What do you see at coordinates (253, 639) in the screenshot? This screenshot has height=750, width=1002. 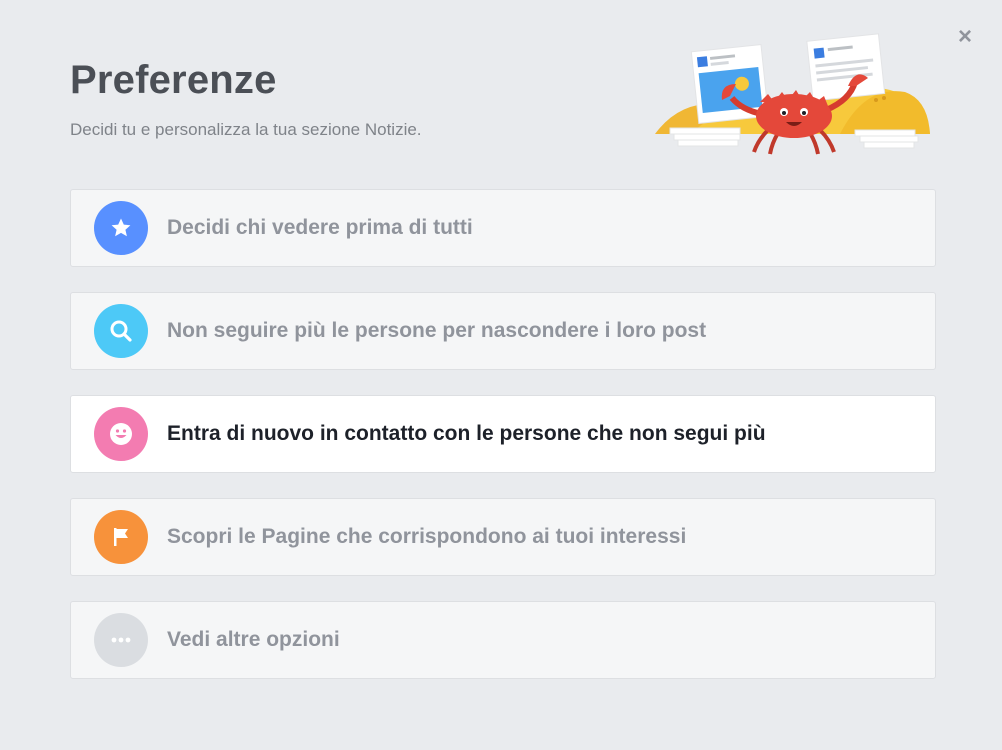 I see `option-label: Vedi altre opzioni` at bounding box center [253, 639].